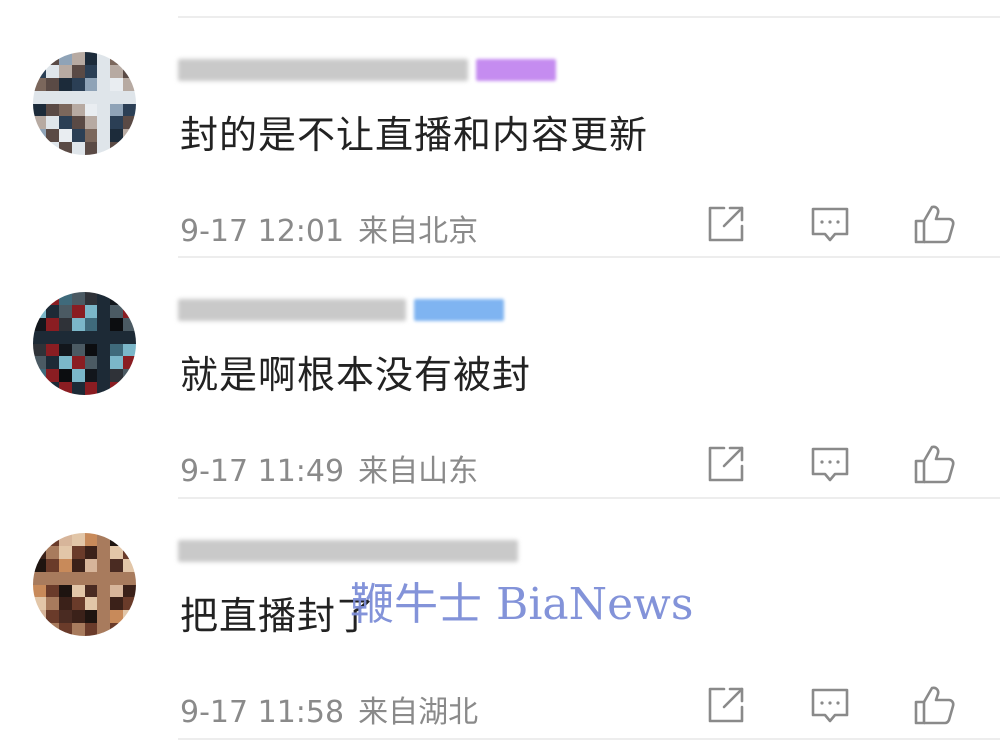 The width and height of the screenshot is (1000, 744). What do you see at coordinates (278, 616) in the screenshot?
I see `comment-text: 把直播封了` at bounding box center [278, 616].